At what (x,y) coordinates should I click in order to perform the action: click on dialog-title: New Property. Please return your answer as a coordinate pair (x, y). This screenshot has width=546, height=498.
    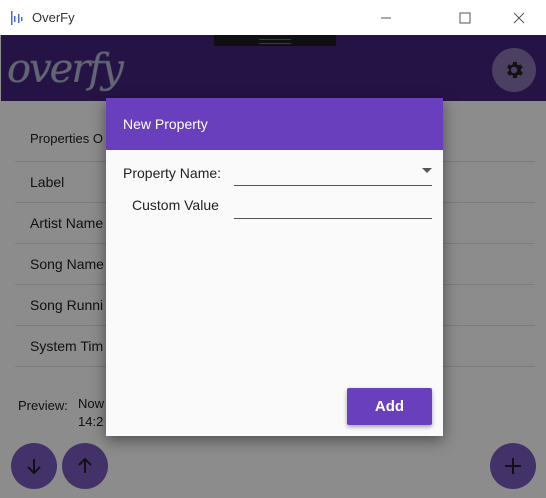
    Looking at the image, I should click on (165, 124).